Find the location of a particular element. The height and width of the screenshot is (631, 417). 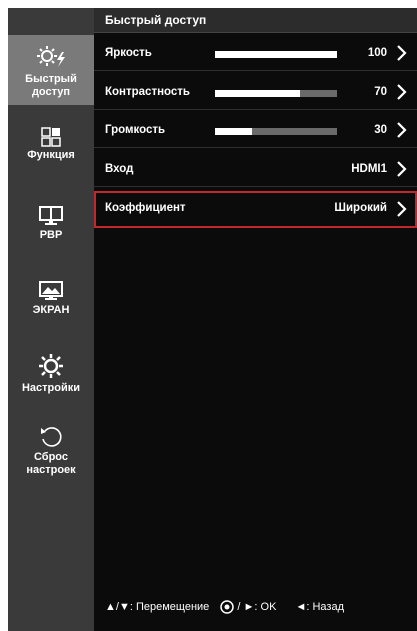

move-keys: ▲/▼ is located at coordinates (117, 607).